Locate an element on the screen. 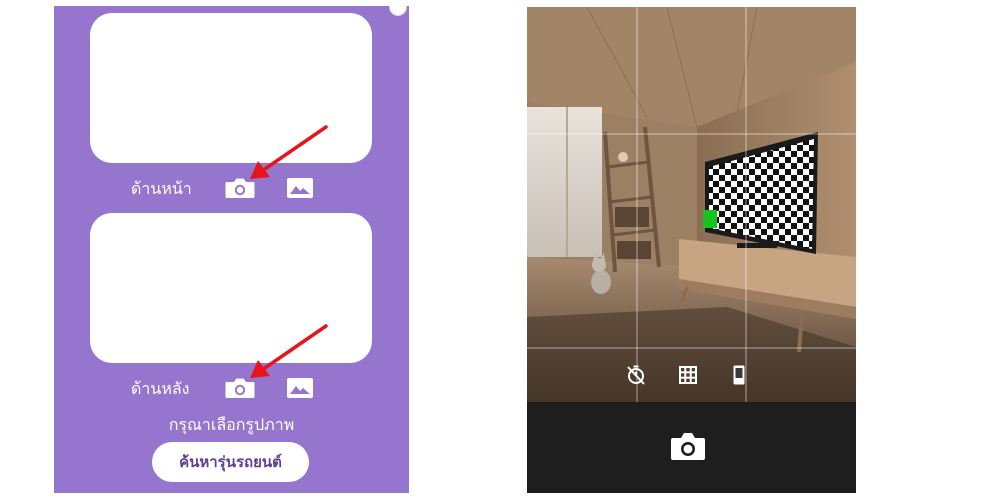  front-photo-row: ด้านหน้า is located at coordinates (231, 188).